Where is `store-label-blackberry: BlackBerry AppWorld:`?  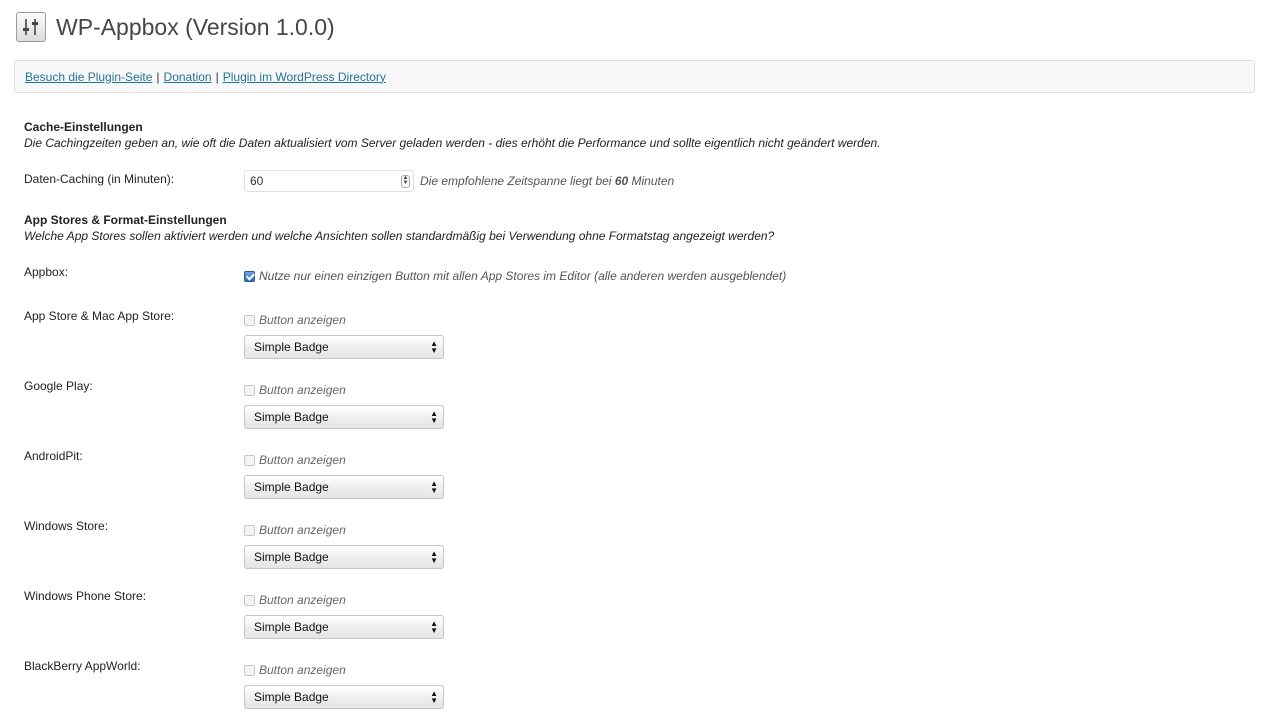 store-label-blackberry: BlackBerry AppWorld: is located at coordinates (82, 666).